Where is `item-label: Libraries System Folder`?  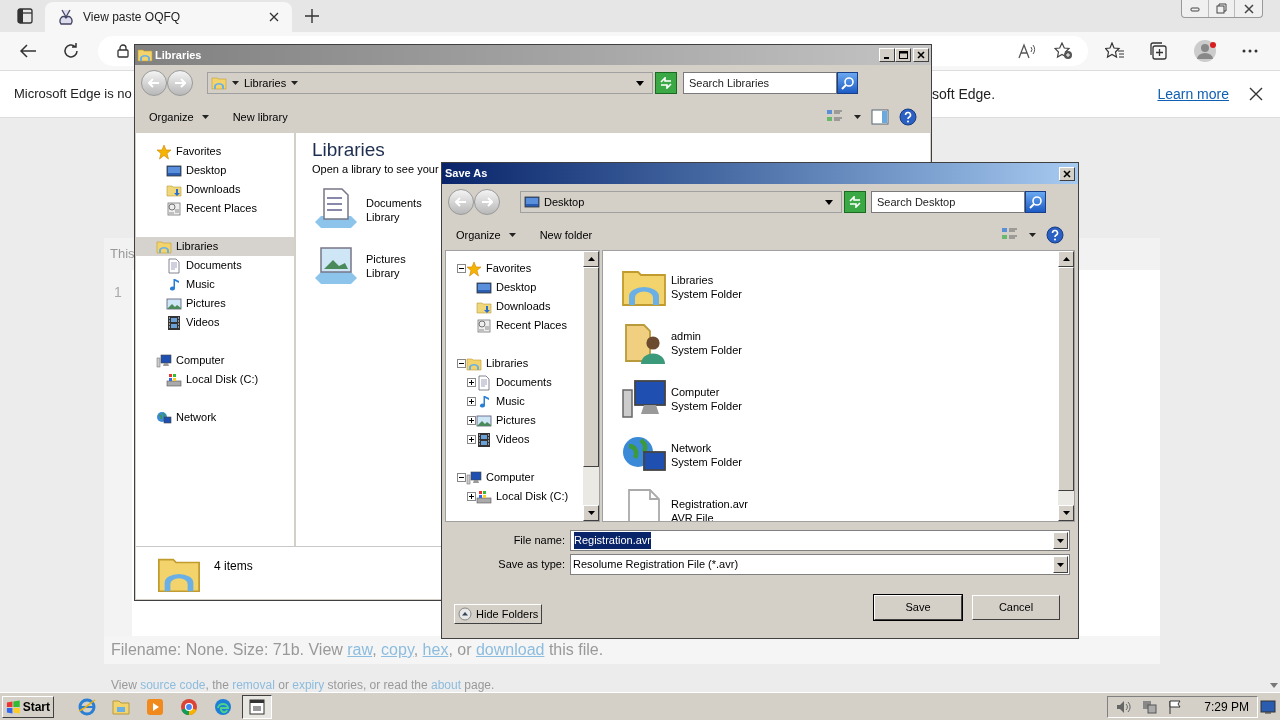
item-label: Libraries System Folder is located at coordinates (706, 287).